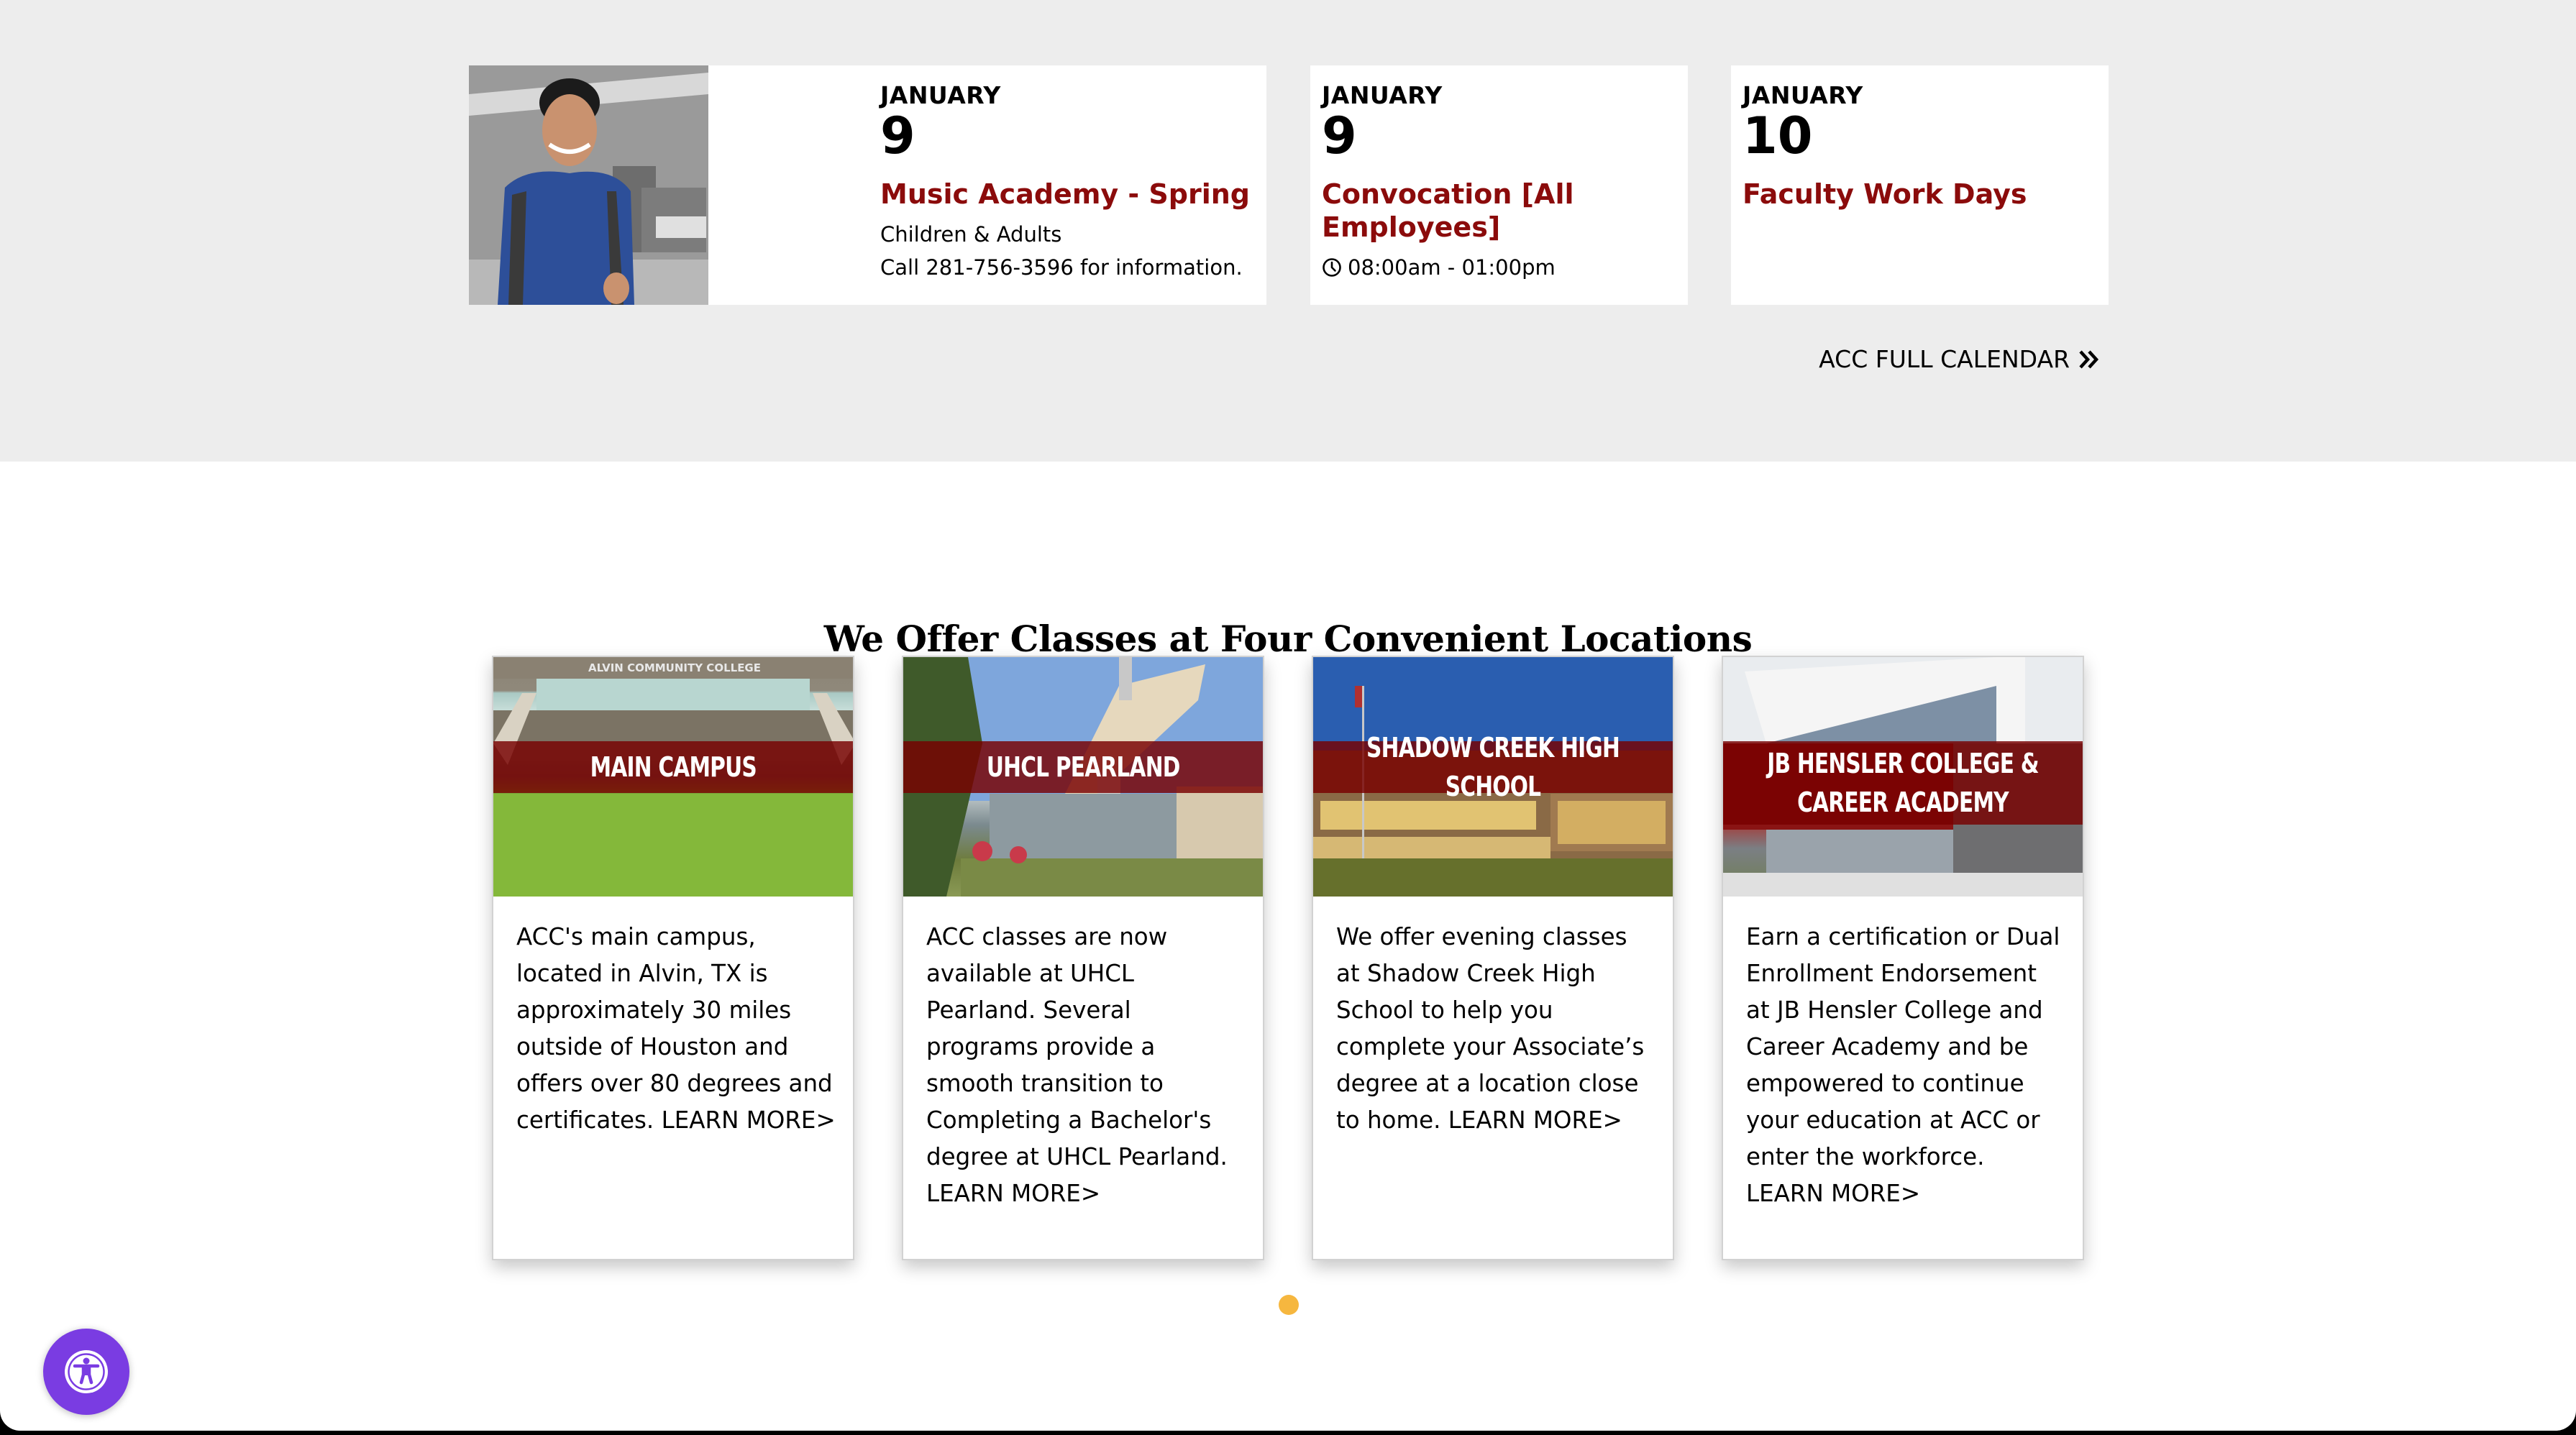  I want to click on location-image: JB HENSLER COLLEGE & CAREER ACADEMY, so click(1903, 777).